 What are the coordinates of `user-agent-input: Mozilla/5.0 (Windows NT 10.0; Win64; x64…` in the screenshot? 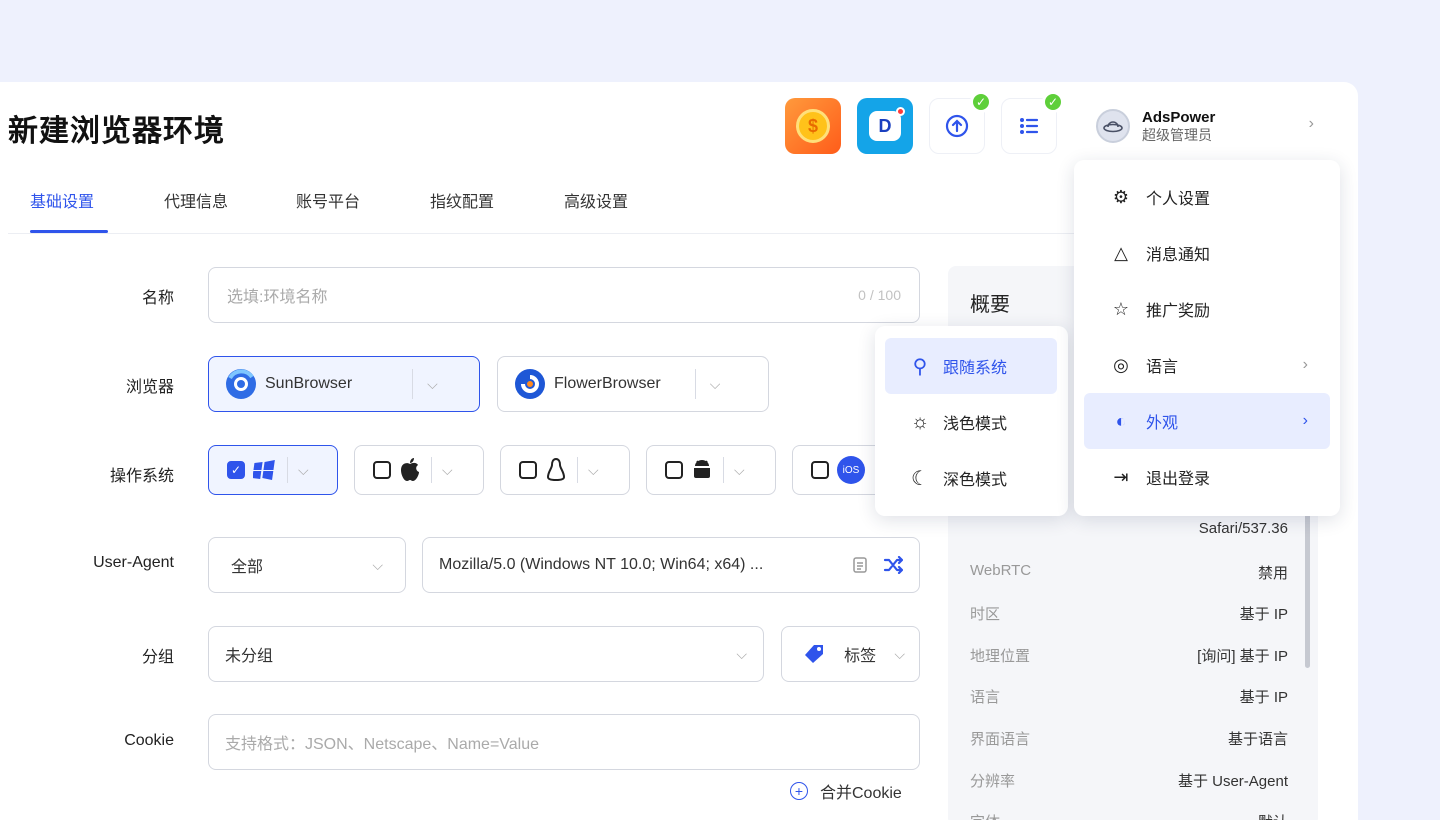 It's located at (671, 565).